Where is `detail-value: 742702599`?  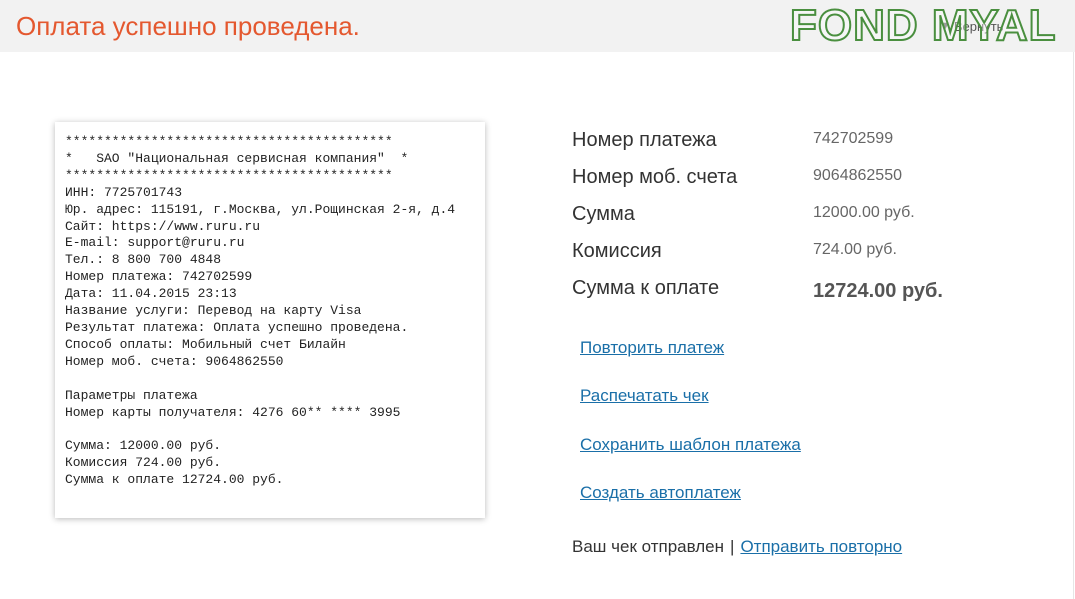
detail-value: 742702599 is located at coordinates (853, 138).